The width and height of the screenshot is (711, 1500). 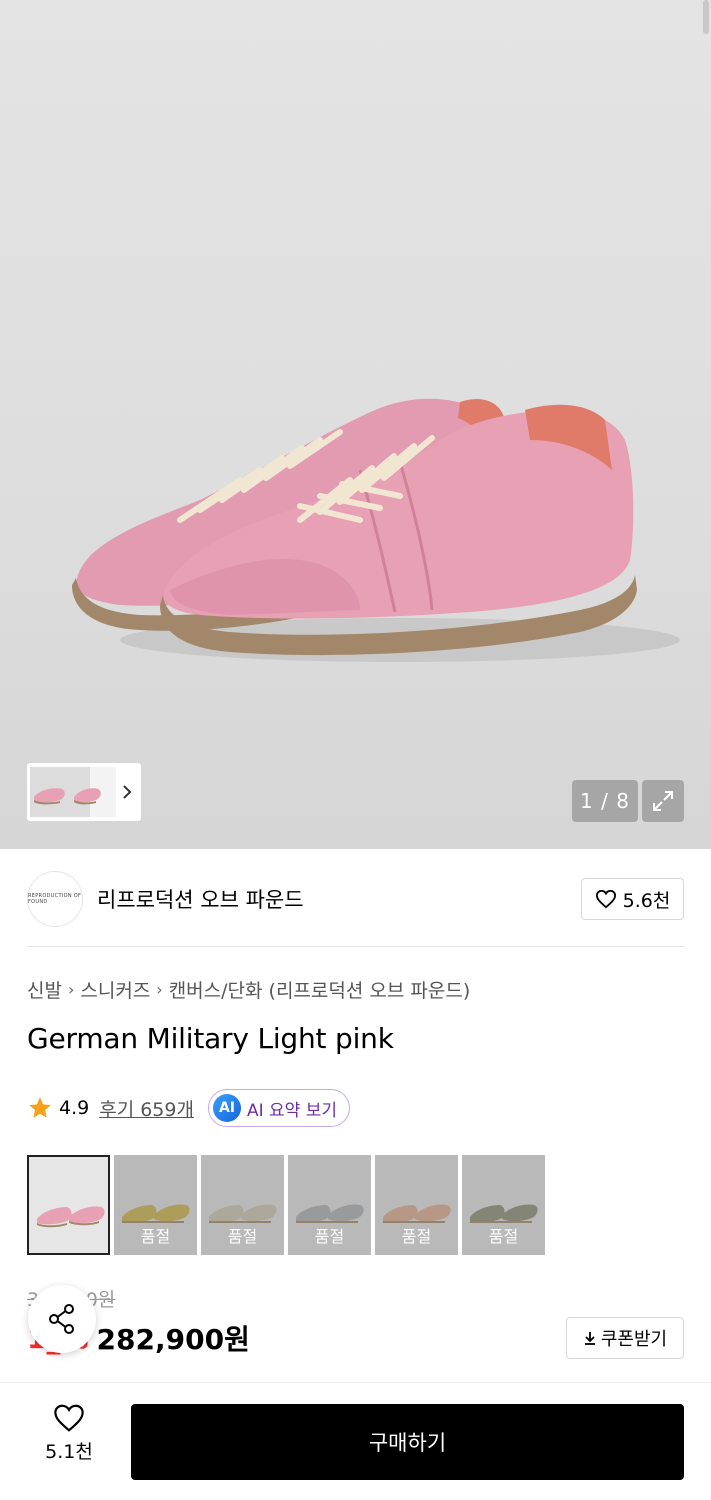 I want to click on color-swatch-light-pink, so click(x=68, y=1205).